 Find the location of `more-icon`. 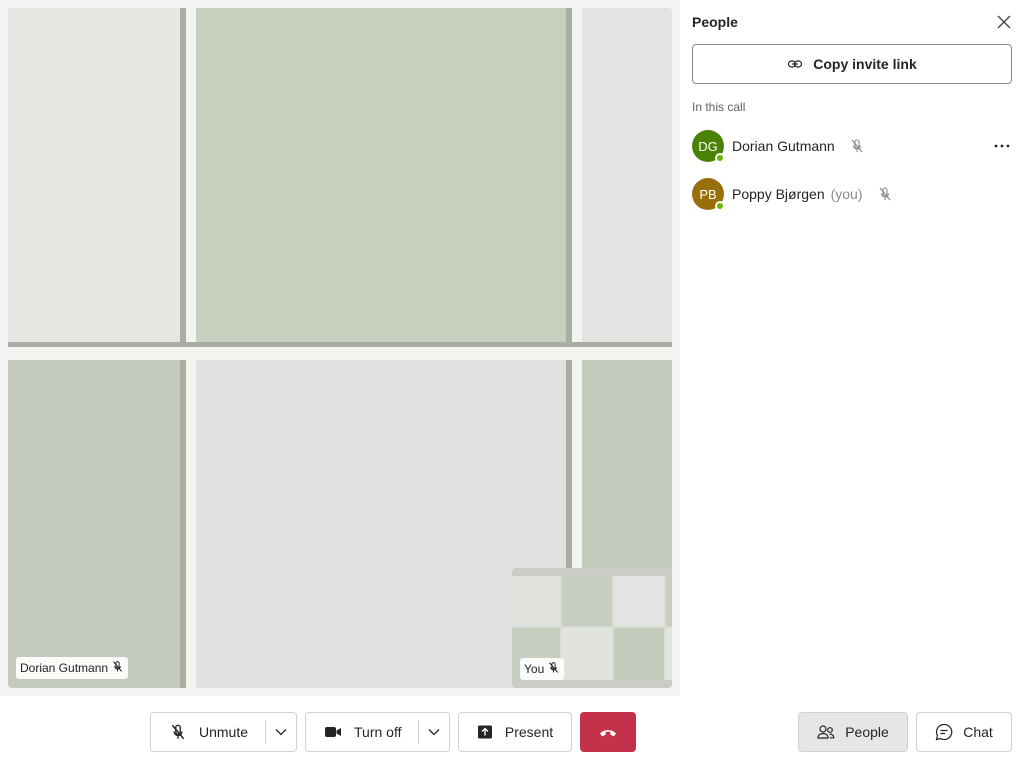

more-icon is located at coordinates (1002, 146).